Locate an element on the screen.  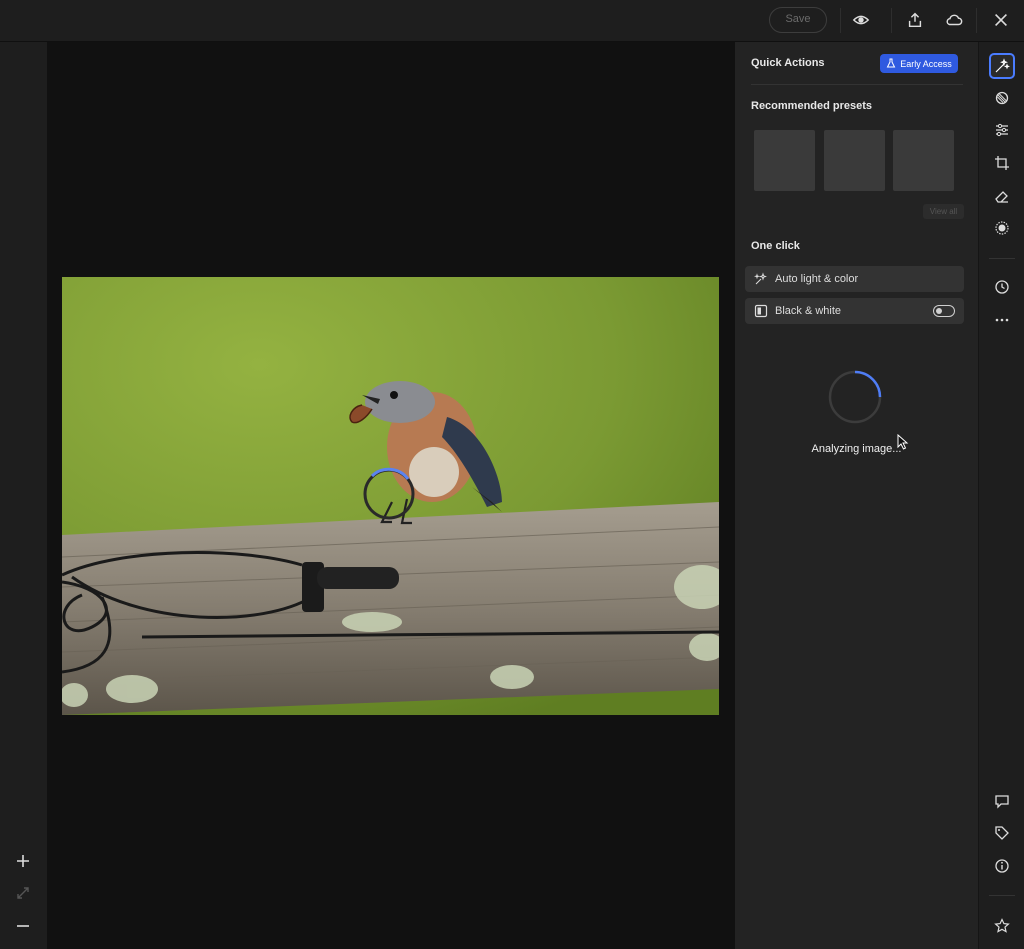
save-button: Save is located at coordinates (798, 20).